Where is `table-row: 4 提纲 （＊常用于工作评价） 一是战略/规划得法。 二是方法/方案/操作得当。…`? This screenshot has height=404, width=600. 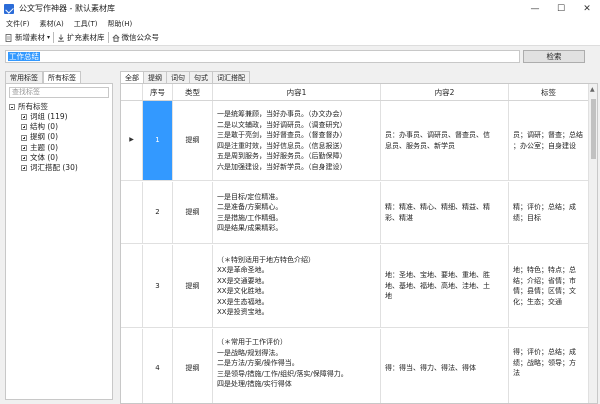
table-row: 4 提纲 （＊常用于工作评价） 一是战略/规划得法。 二是方法/方案/操作得当。… is located at coordinates (355, 366).